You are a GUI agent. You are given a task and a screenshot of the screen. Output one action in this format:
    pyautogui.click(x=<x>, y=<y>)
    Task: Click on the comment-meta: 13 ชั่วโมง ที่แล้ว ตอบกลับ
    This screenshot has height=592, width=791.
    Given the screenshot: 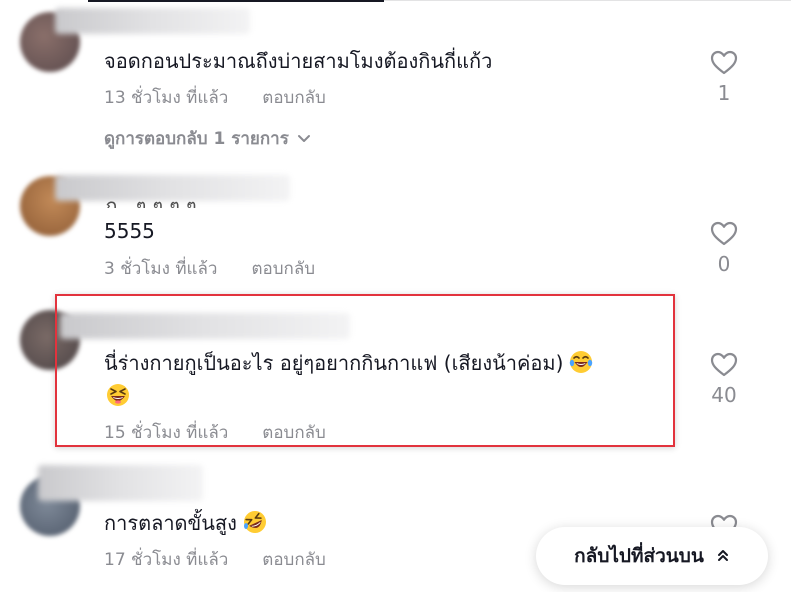 What is the action you would take?
    pyautogui.click(x=215, y=98)
    